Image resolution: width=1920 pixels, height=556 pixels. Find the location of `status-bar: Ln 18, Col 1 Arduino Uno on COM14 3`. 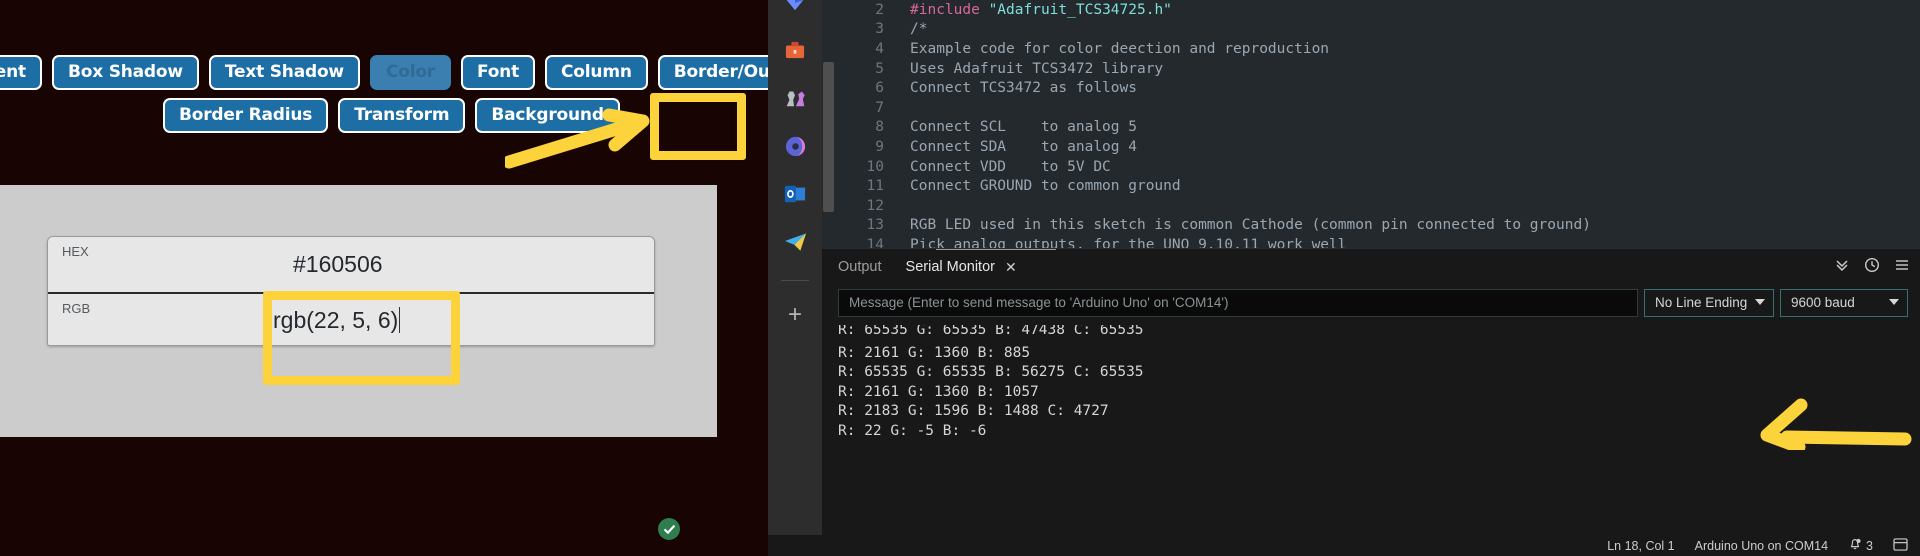

status-bar: Ln 18, Col 1 Arduino Uno on COM14 3 is located at coordinates (1344, 545).